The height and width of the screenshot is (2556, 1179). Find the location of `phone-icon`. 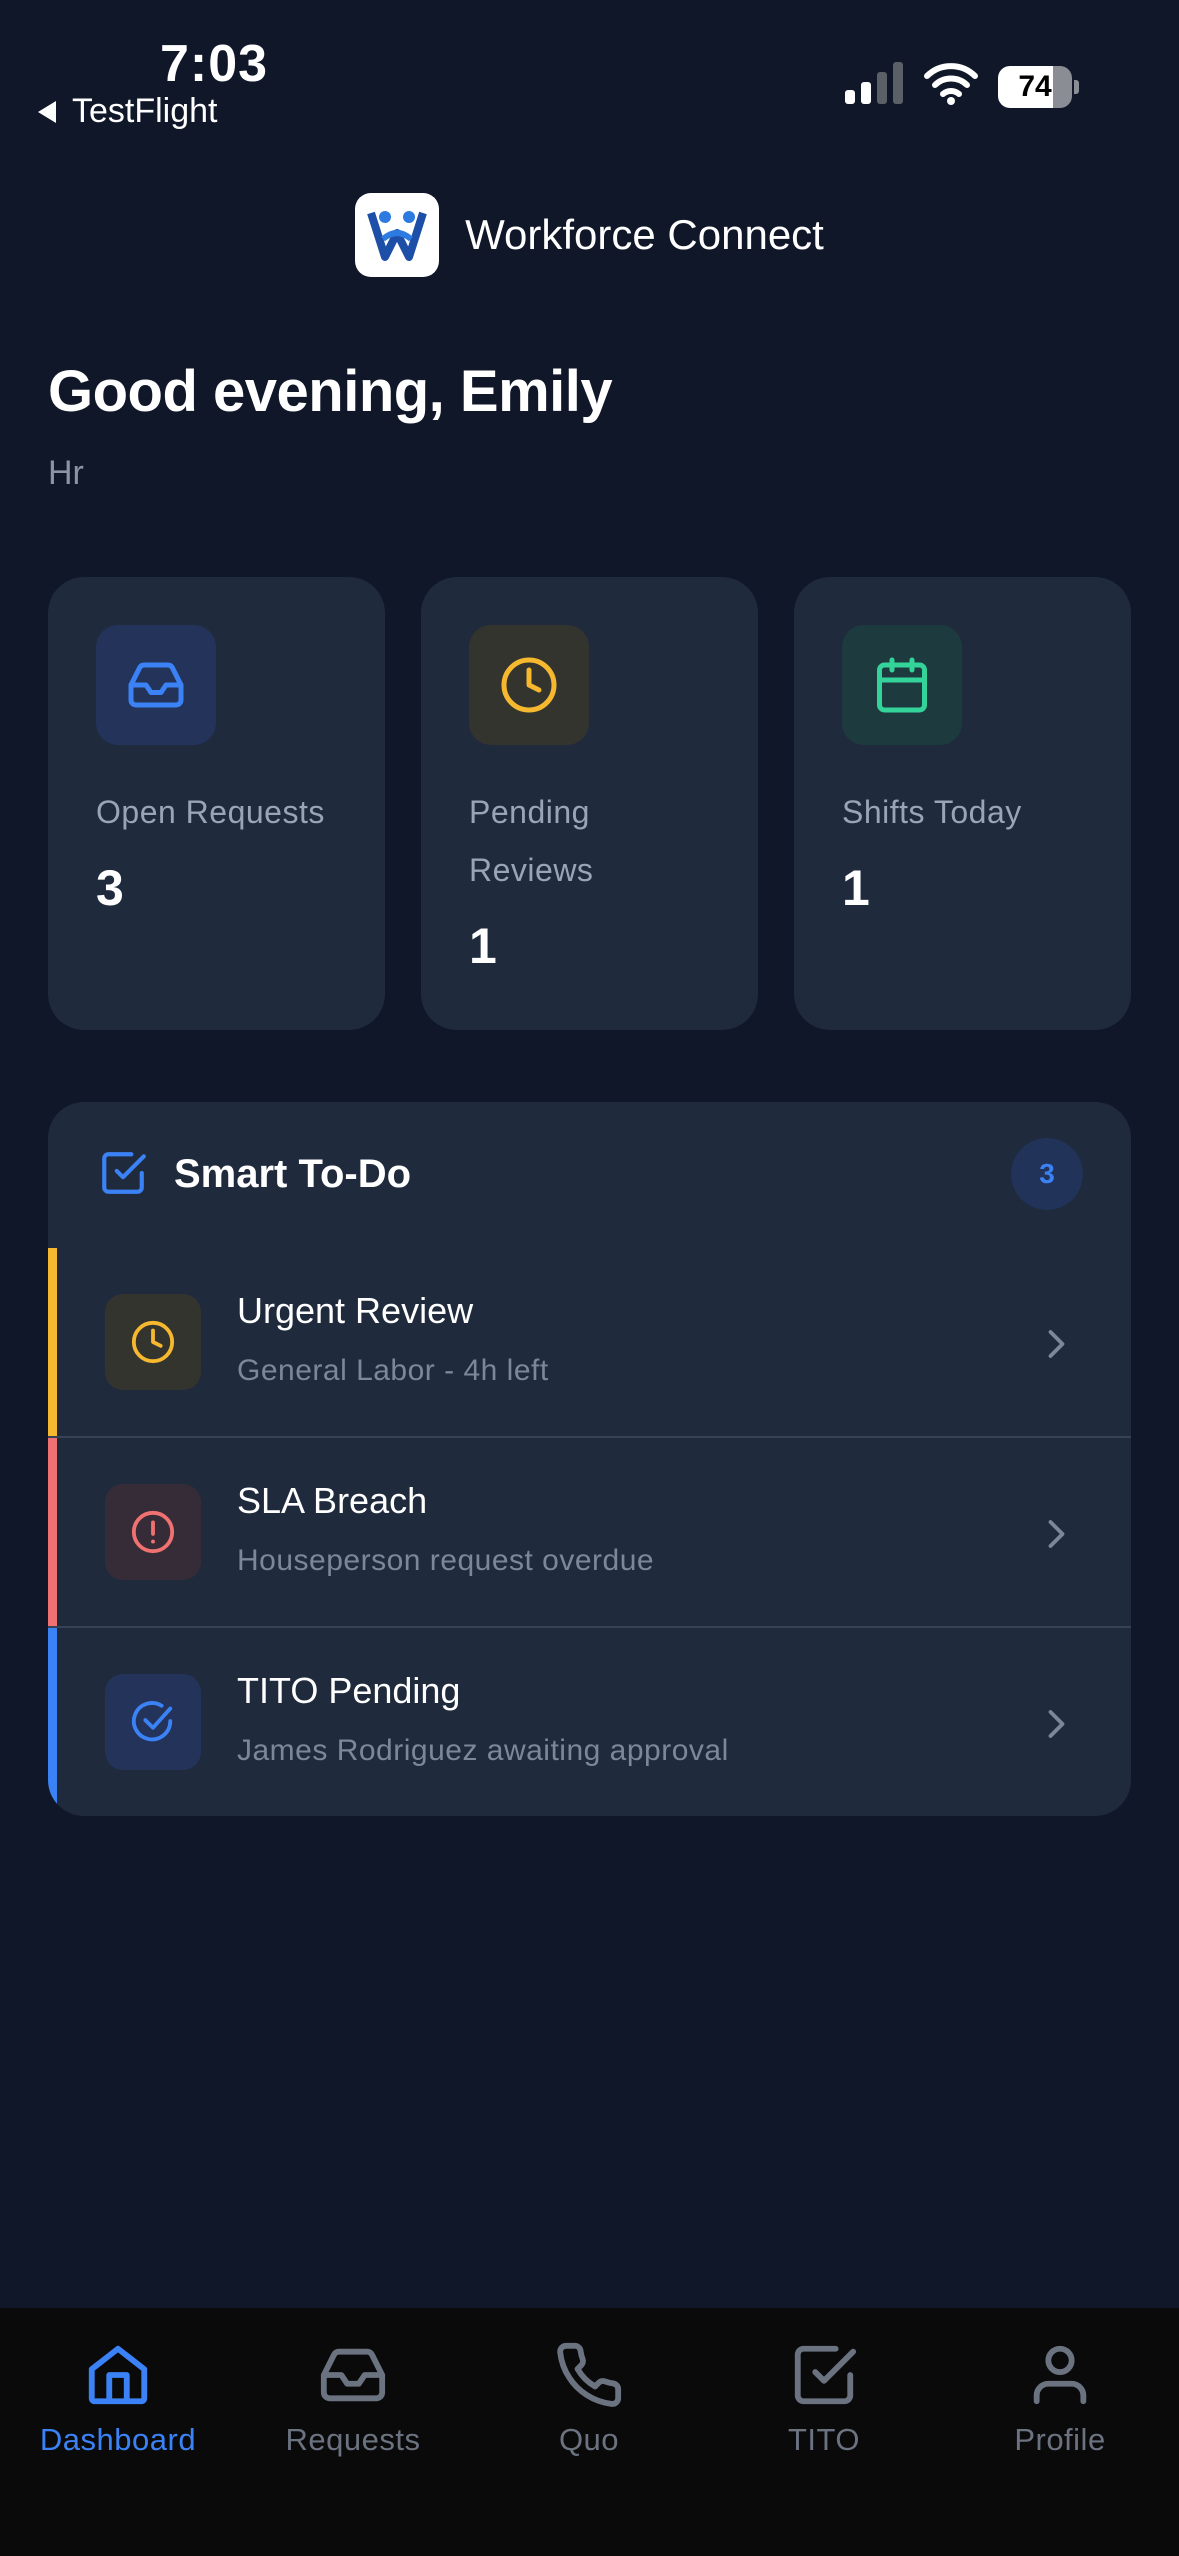

phone-icon is located at coordinates (589, 2374).